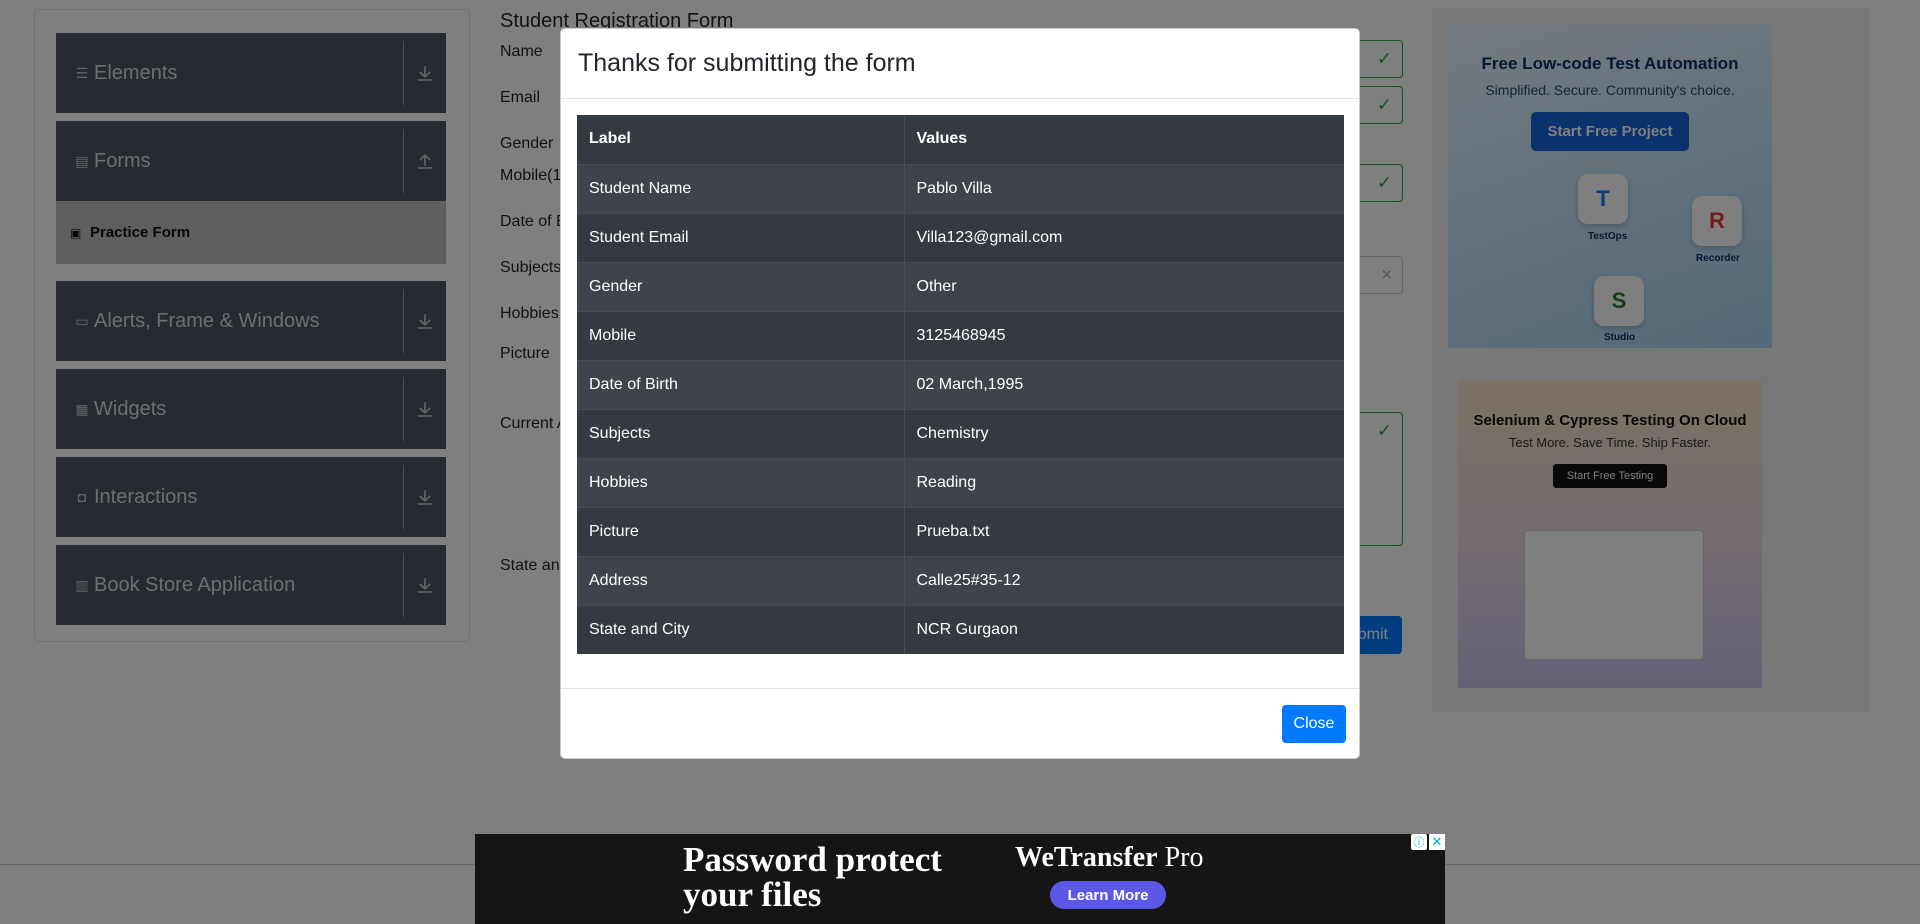 The width and height of the screenshot is (1920, 924). Describe the element at coordinates (741, 139) in the screenshot. I see `column-header-label: Label` at that location.